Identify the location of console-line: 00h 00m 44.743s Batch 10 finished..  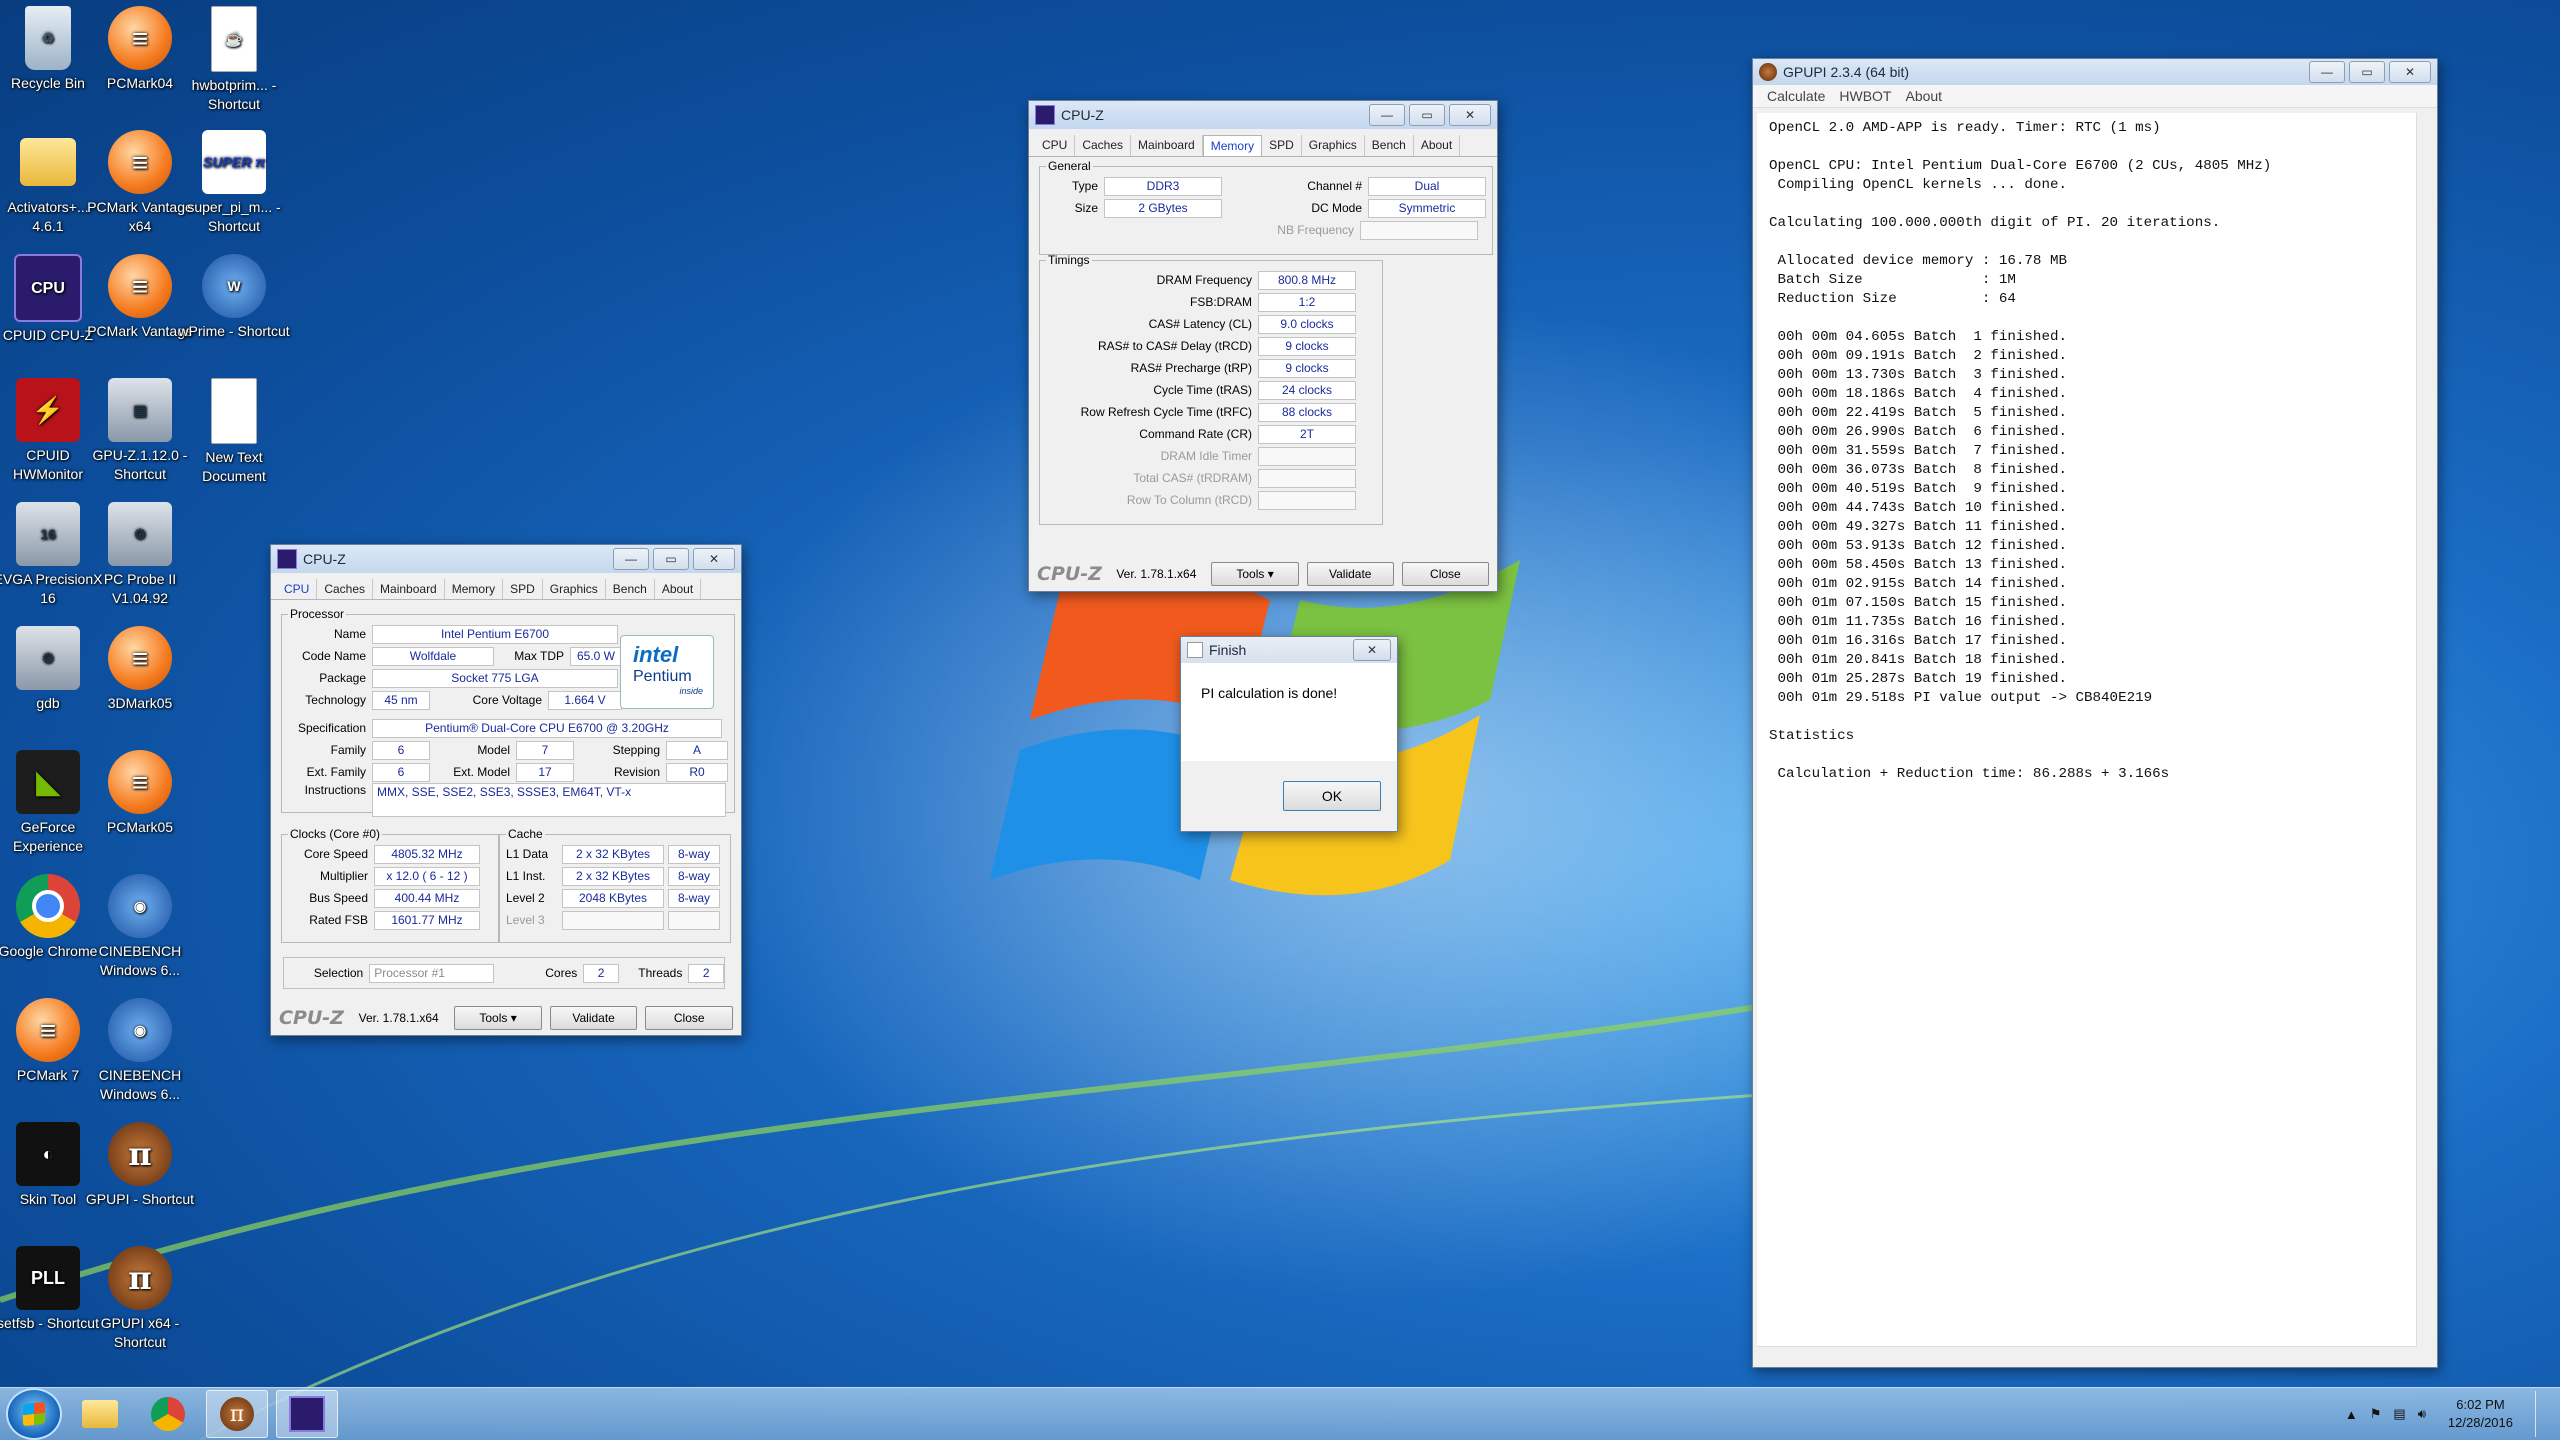
(1918, 508).